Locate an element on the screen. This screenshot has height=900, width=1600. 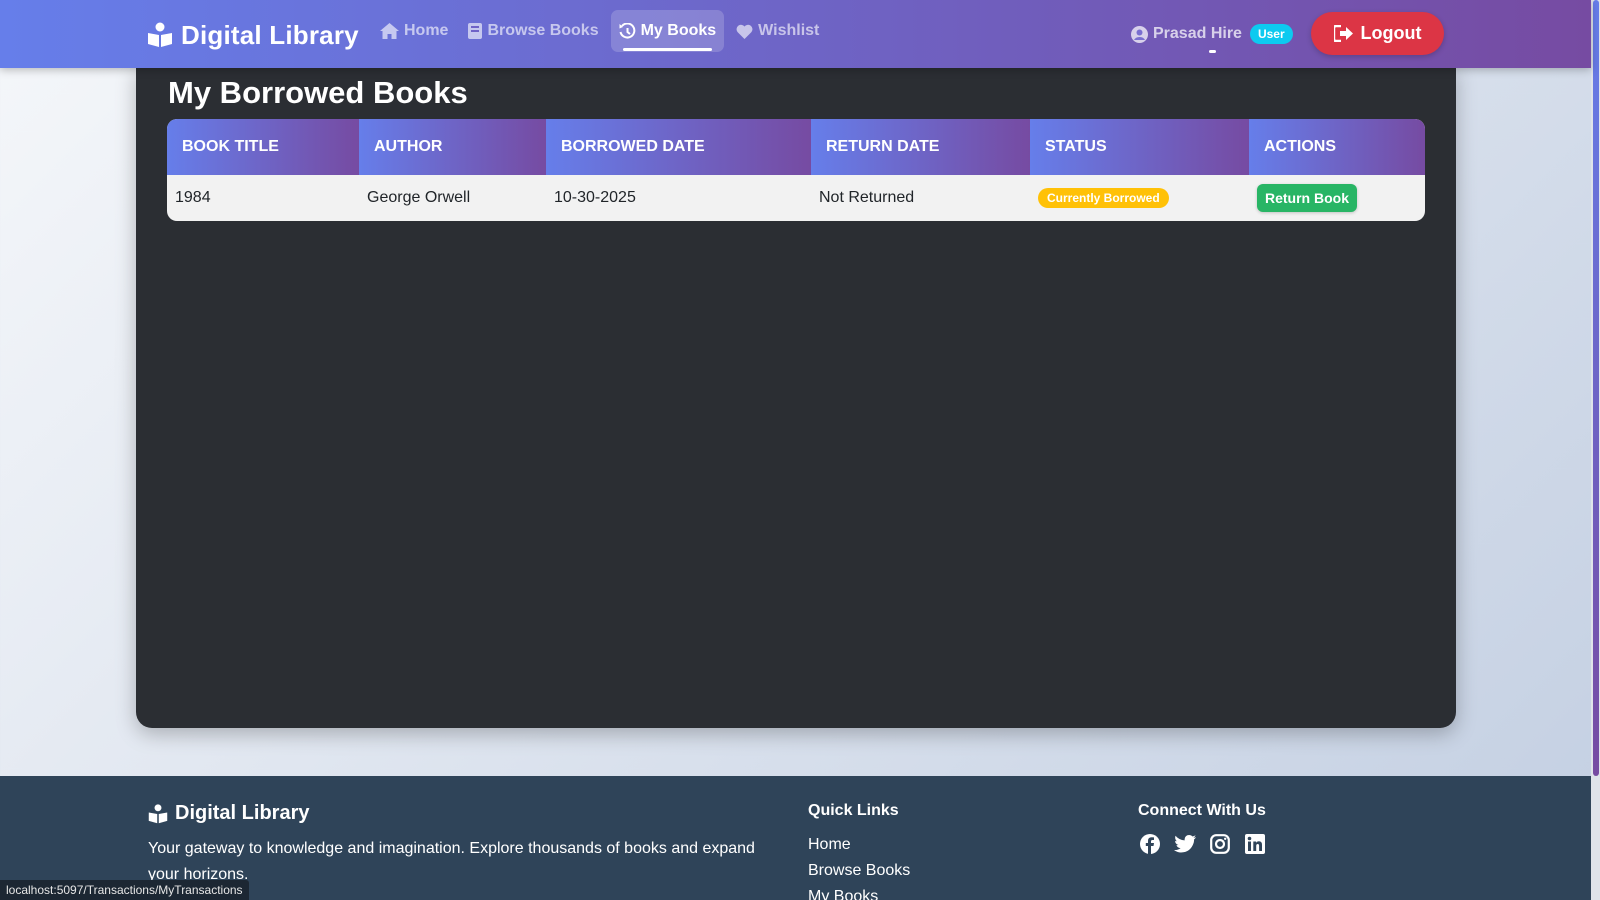
instagram-icon is located at coordinates (1220, 844).